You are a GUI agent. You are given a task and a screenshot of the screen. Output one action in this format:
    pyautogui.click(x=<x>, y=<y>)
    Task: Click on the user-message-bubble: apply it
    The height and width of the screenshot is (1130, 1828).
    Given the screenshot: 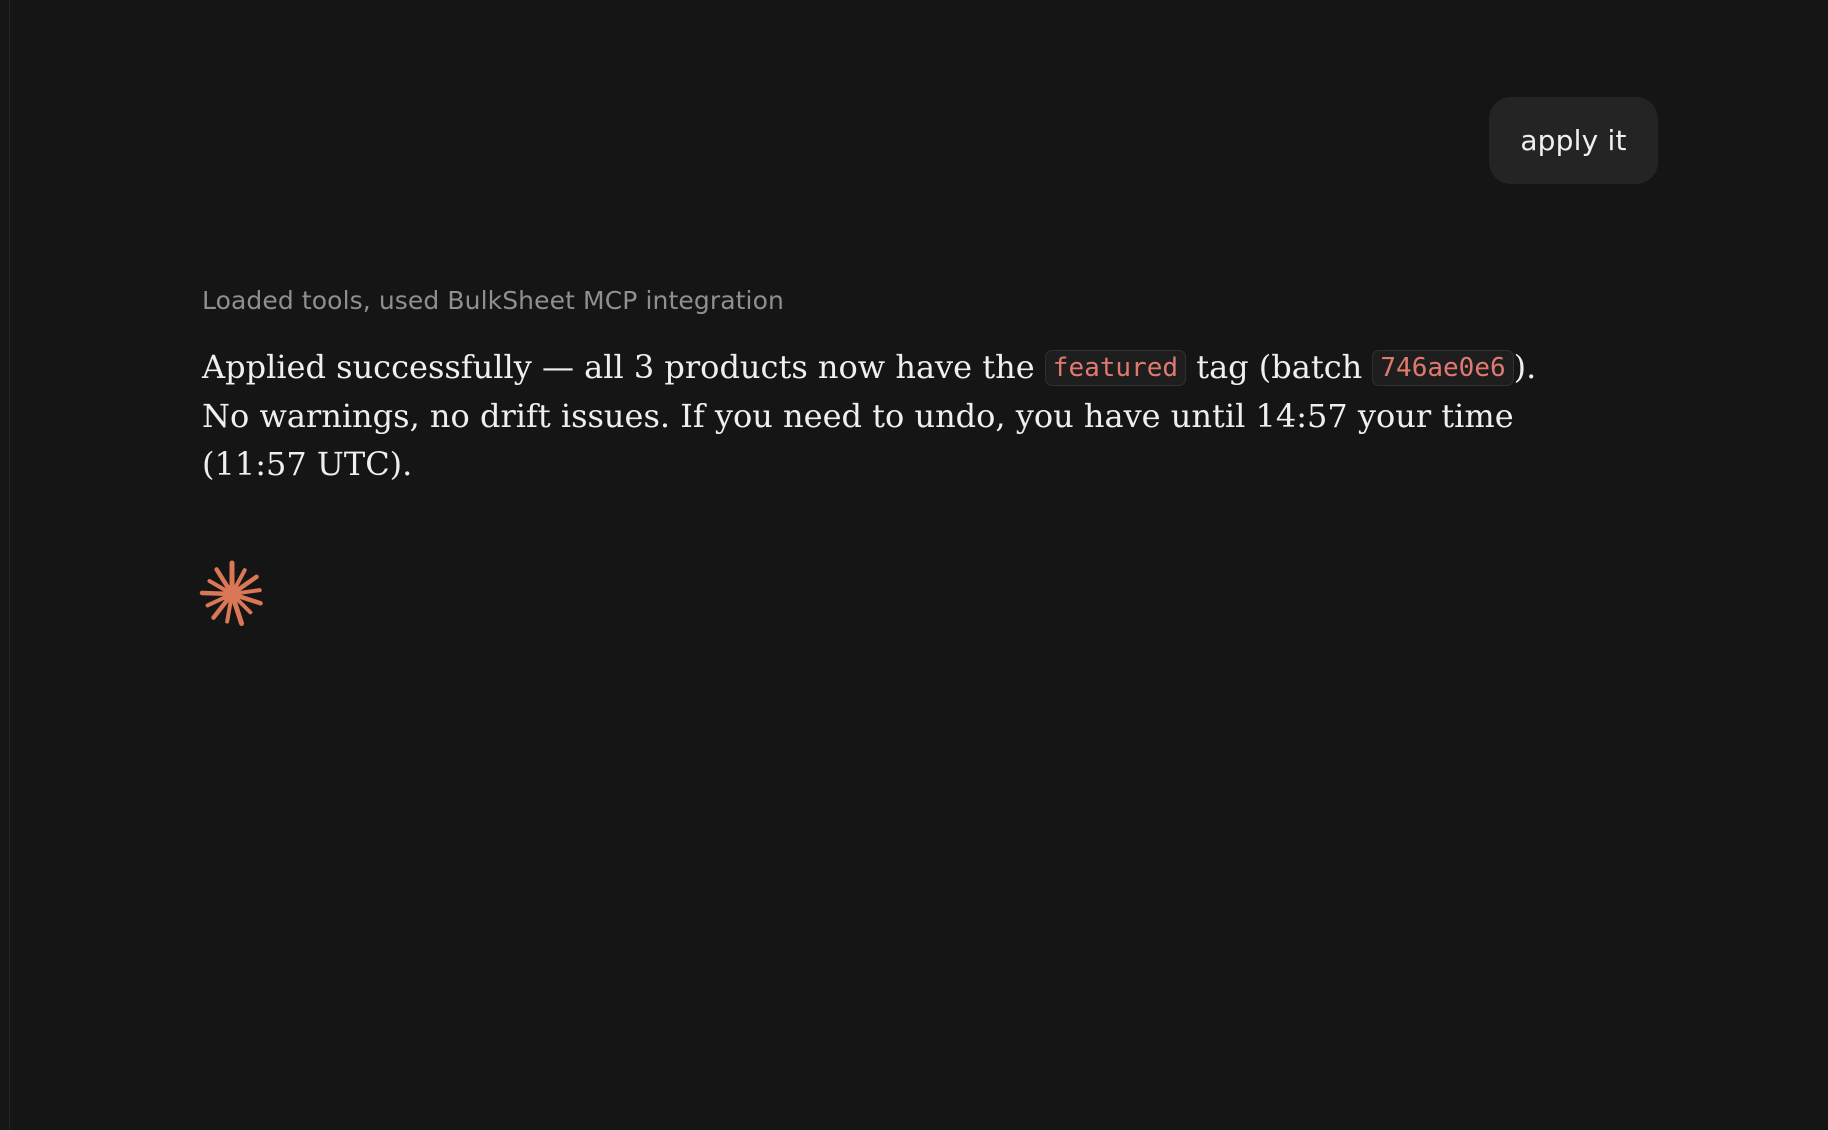 What is the action you would take?
    pyautogui.click(x=1573, y=140)
    